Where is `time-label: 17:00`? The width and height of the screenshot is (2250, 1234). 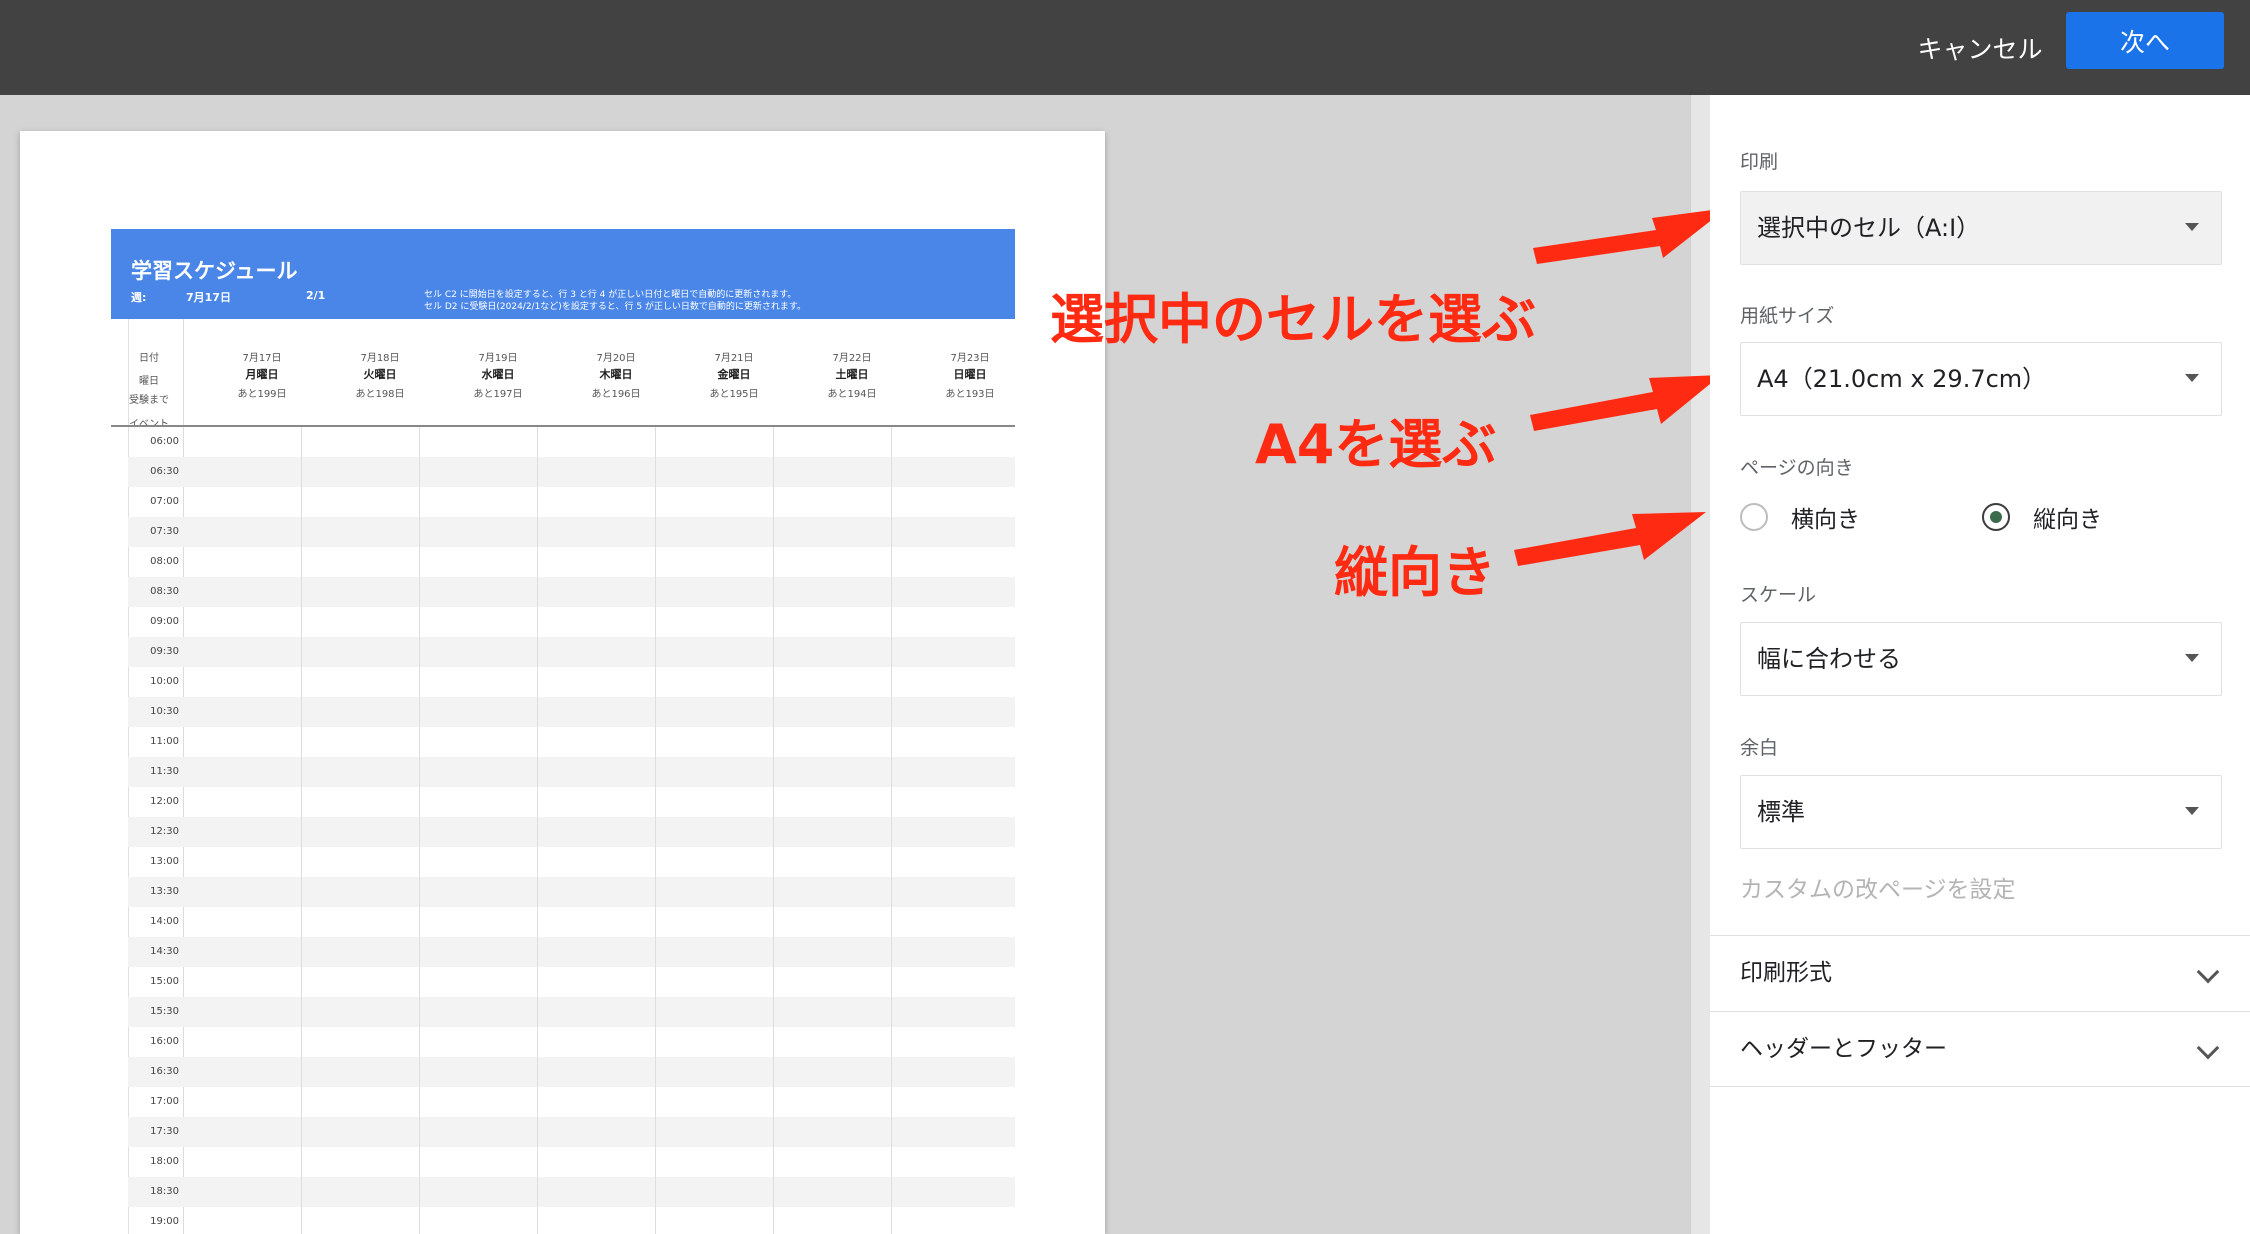
time-label: 17:00 is located at coordinates (164, 1101).